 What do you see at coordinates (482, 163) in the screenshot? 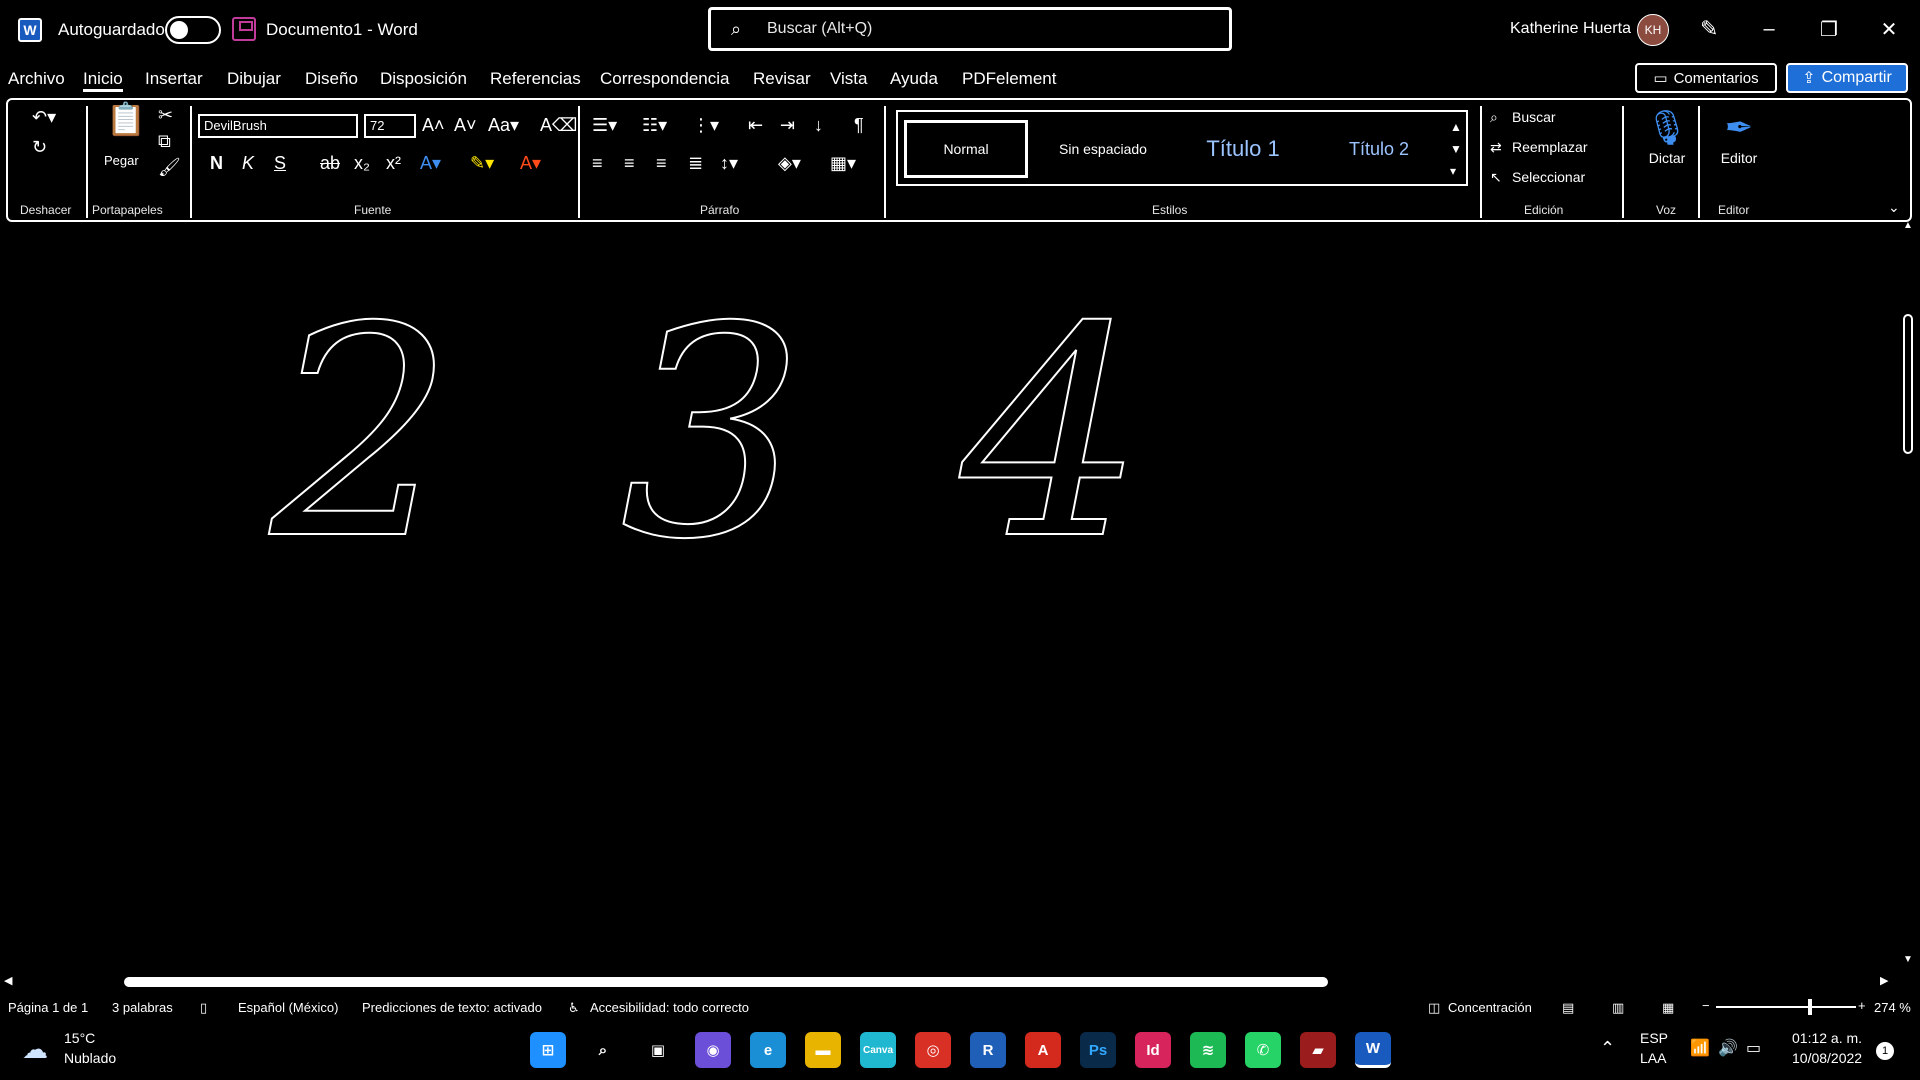
I see `highlight-icon: ✎▾` at bounding box center [482, 163].